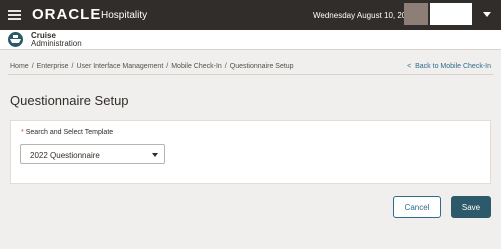  Describe the element at coordinates (409, 66) in the screenshot. I see `chevron-left-icon: <` at that location.